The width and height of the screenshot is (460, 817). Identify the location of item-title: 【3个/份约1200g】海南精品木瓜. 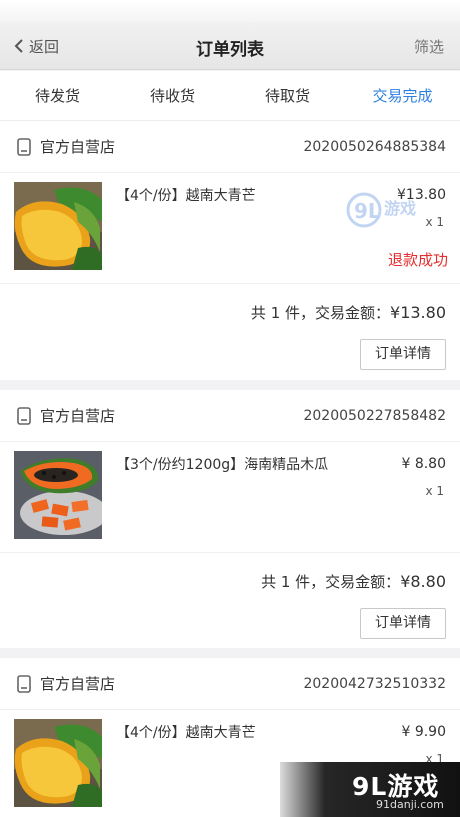
(222, 465).